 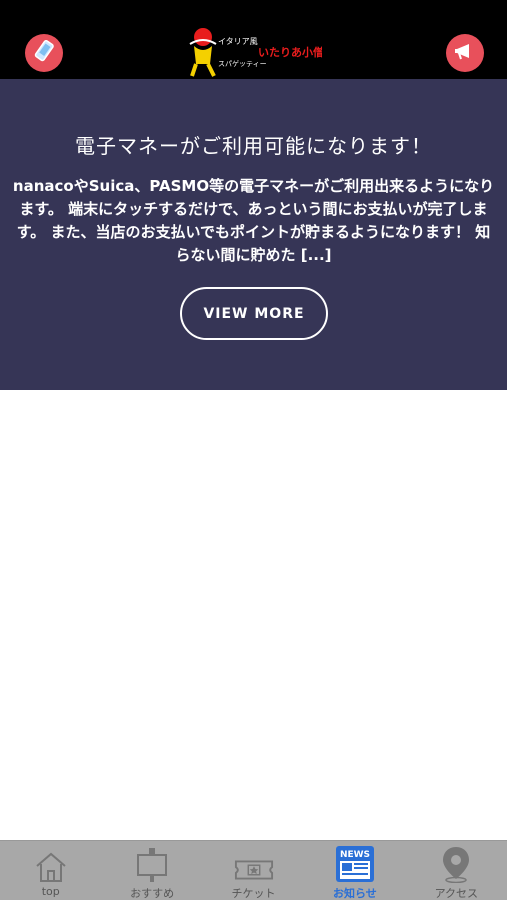 I want to click on announcement-button, so click(x=465, y=53).